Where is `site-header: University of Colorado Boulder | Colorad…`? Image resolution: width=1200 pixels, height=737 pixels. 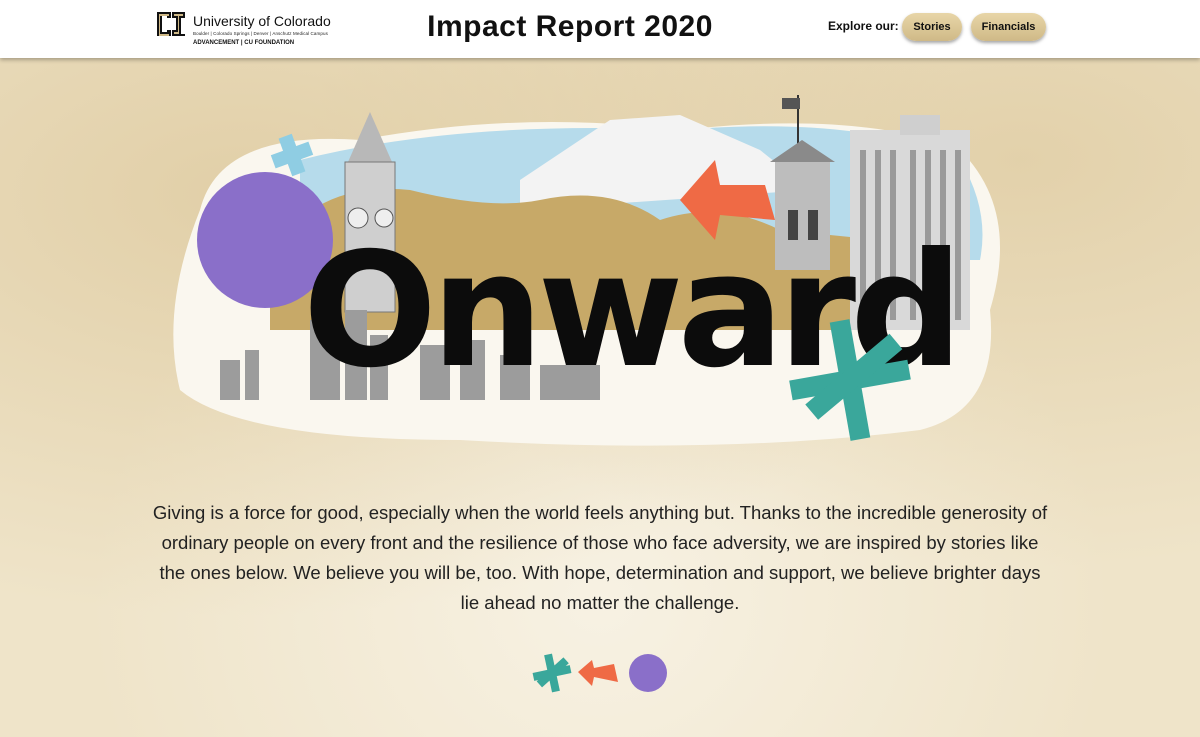 site-header: University of Colorado Boulder | Colorad… is located at coordinates (600, 29).